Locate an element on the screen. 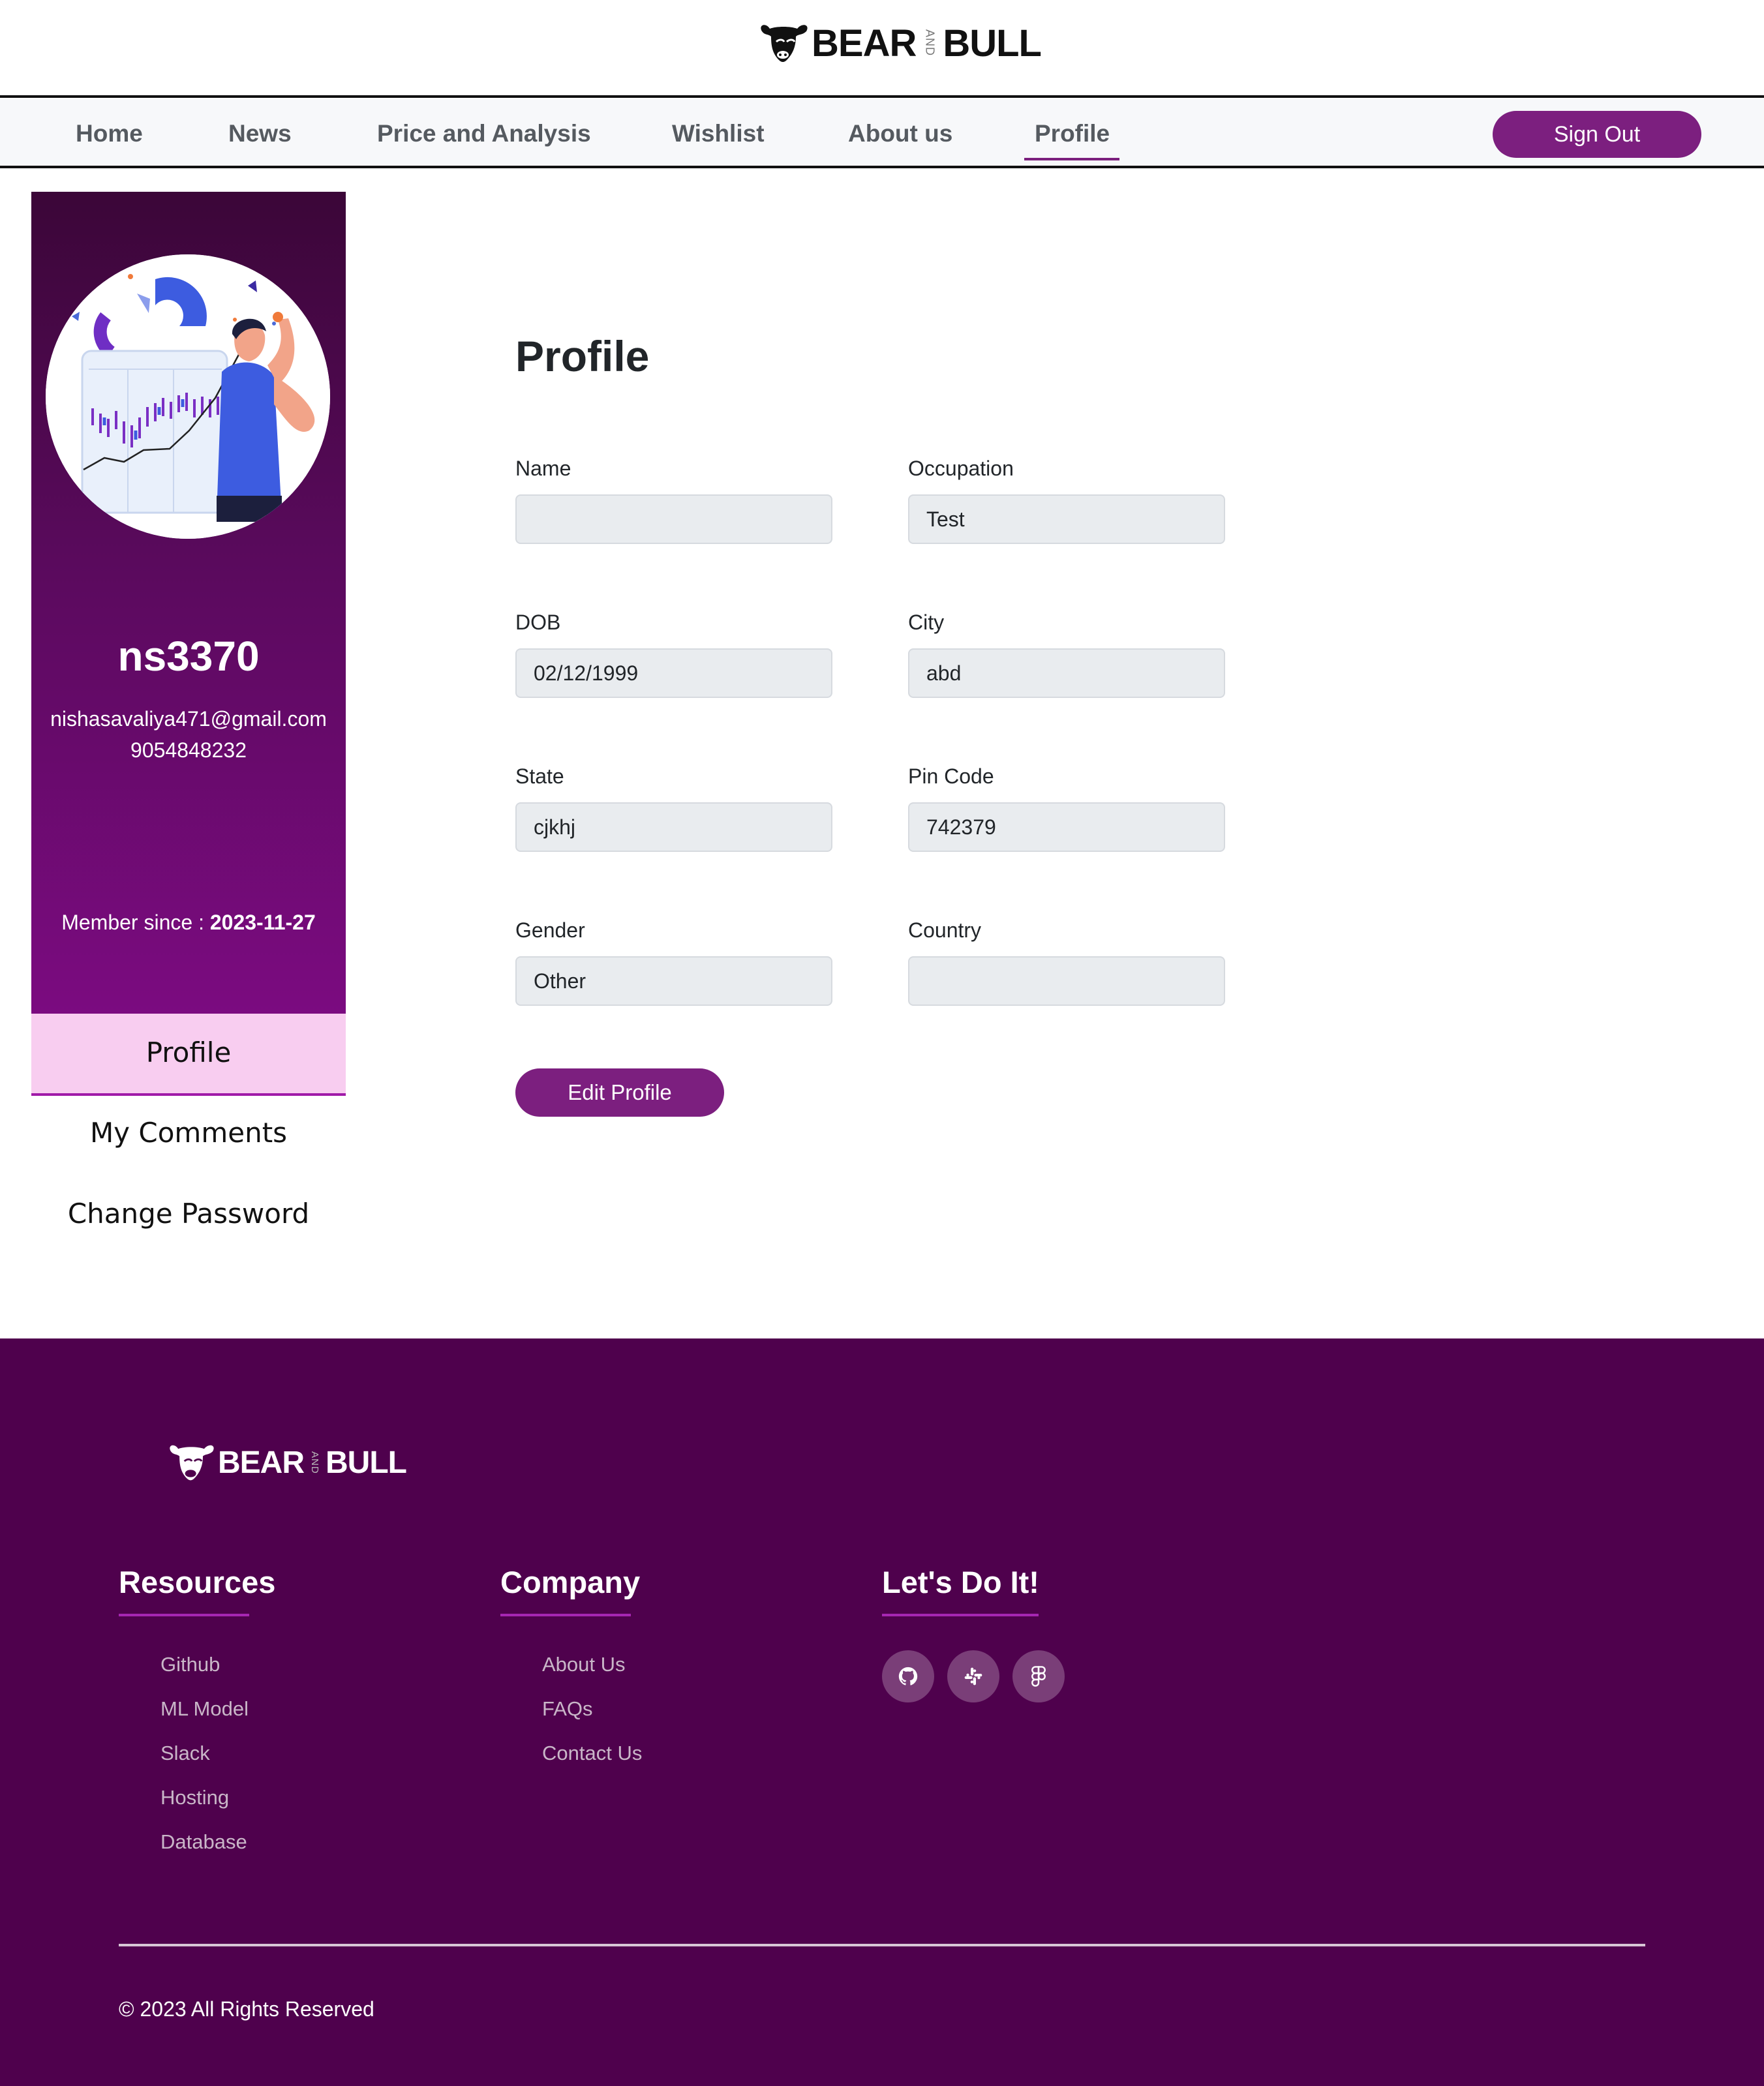 This screenshot has height=2086, width=1764. profile-email: nishasavaliya471@gmail.com is located at coordinates (188, 719).